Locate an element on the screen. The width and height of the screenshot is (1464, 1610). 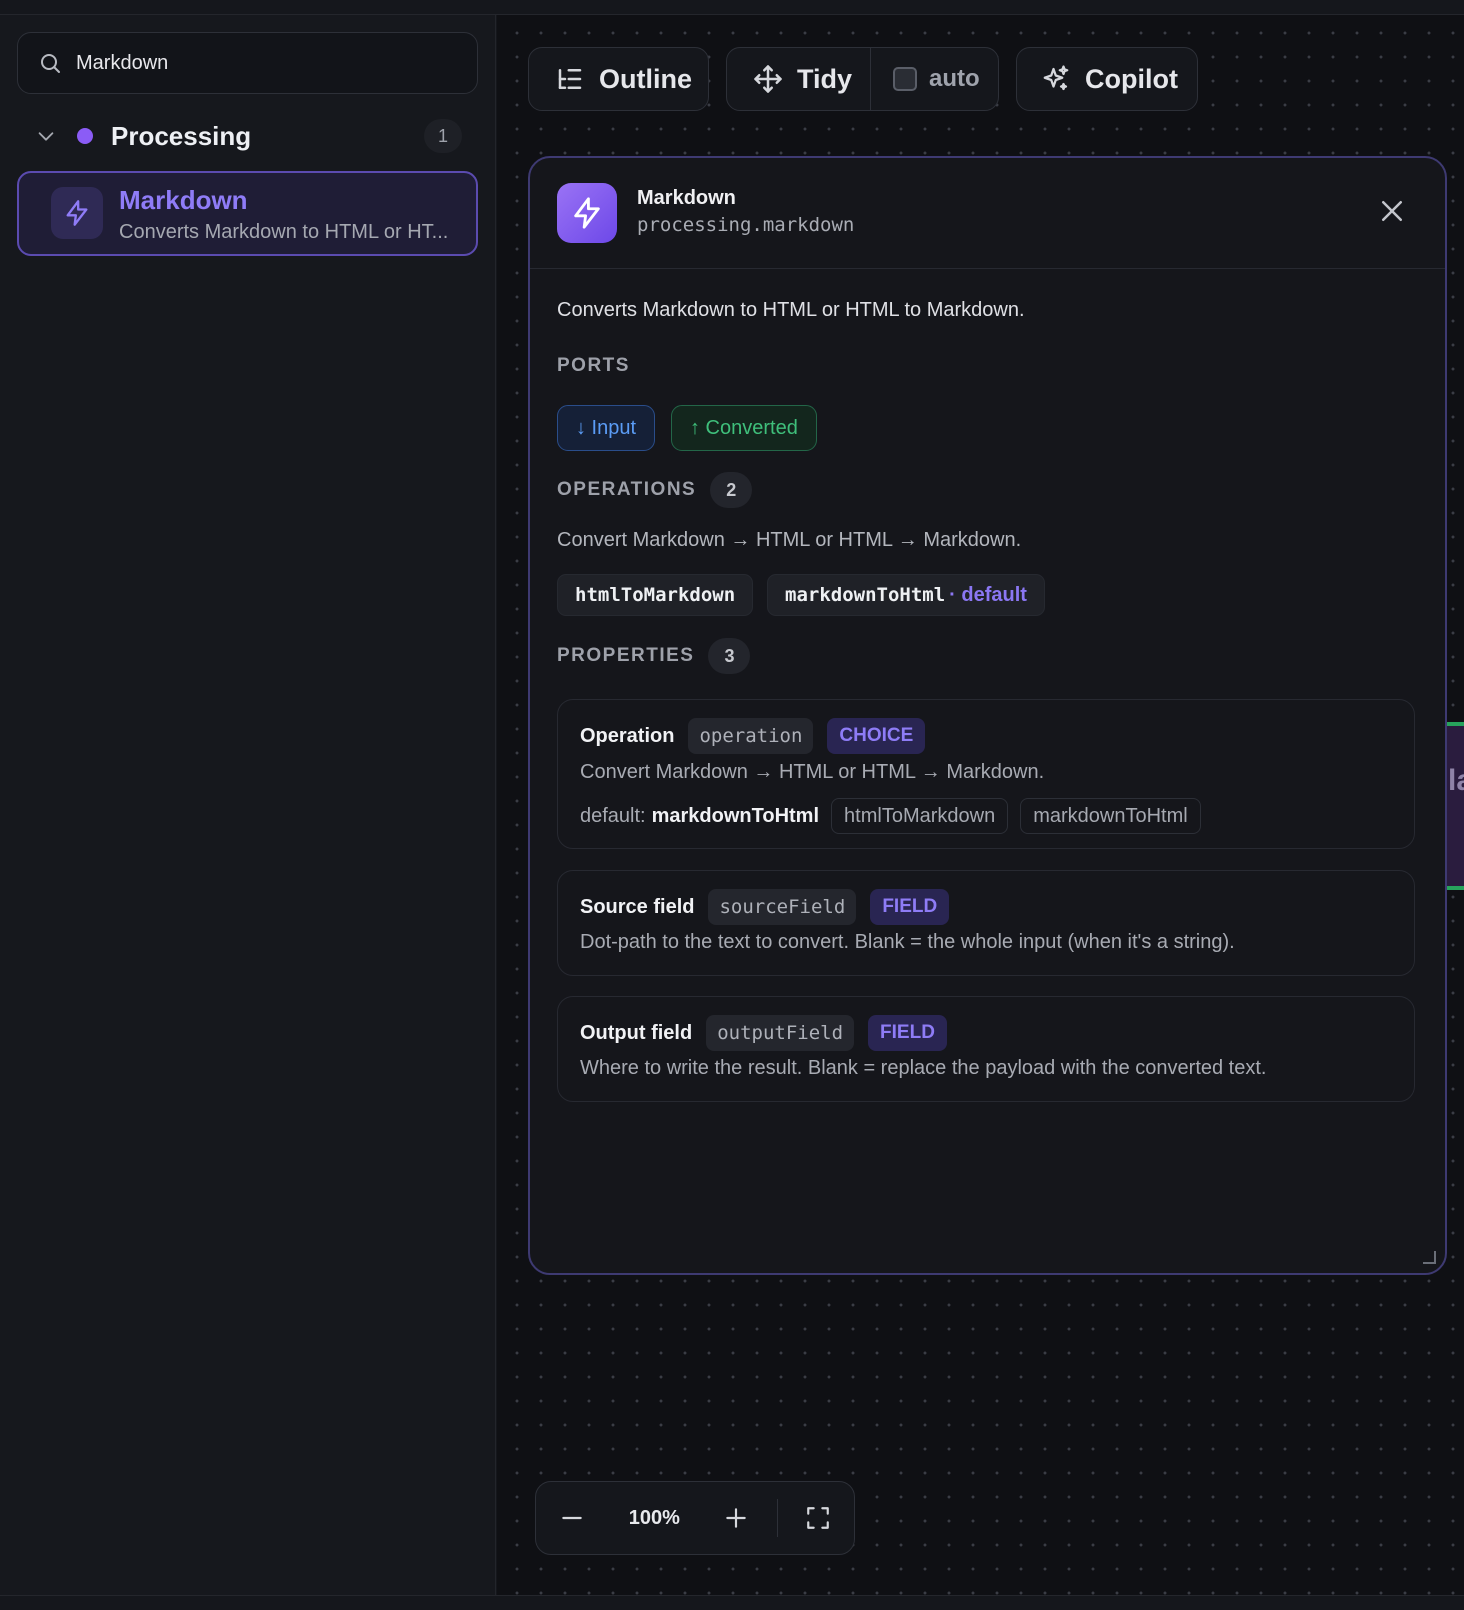
operations-count-badge: 2 is located at coordinates (731, 490).